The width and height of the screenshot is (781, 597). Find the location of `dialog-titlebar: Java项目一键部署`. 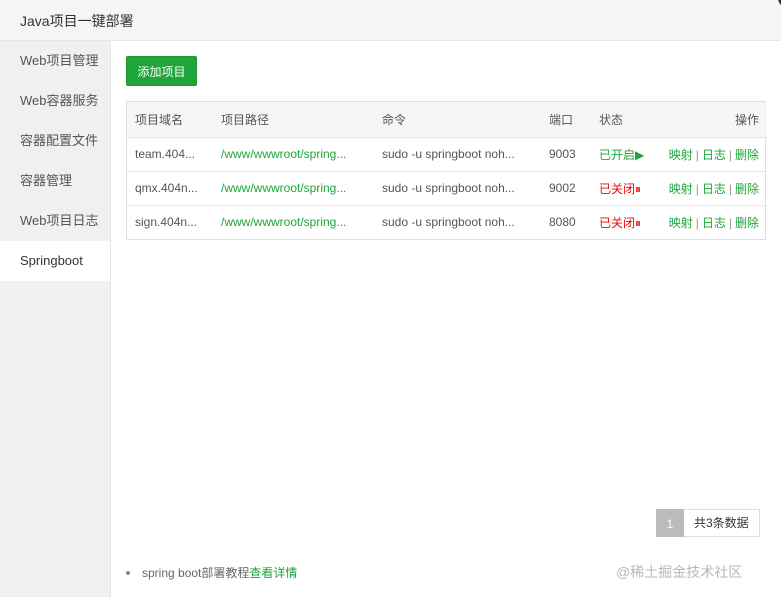

dialog-titlebar: Java项目一键部署 is located at coordinates (390, 20).